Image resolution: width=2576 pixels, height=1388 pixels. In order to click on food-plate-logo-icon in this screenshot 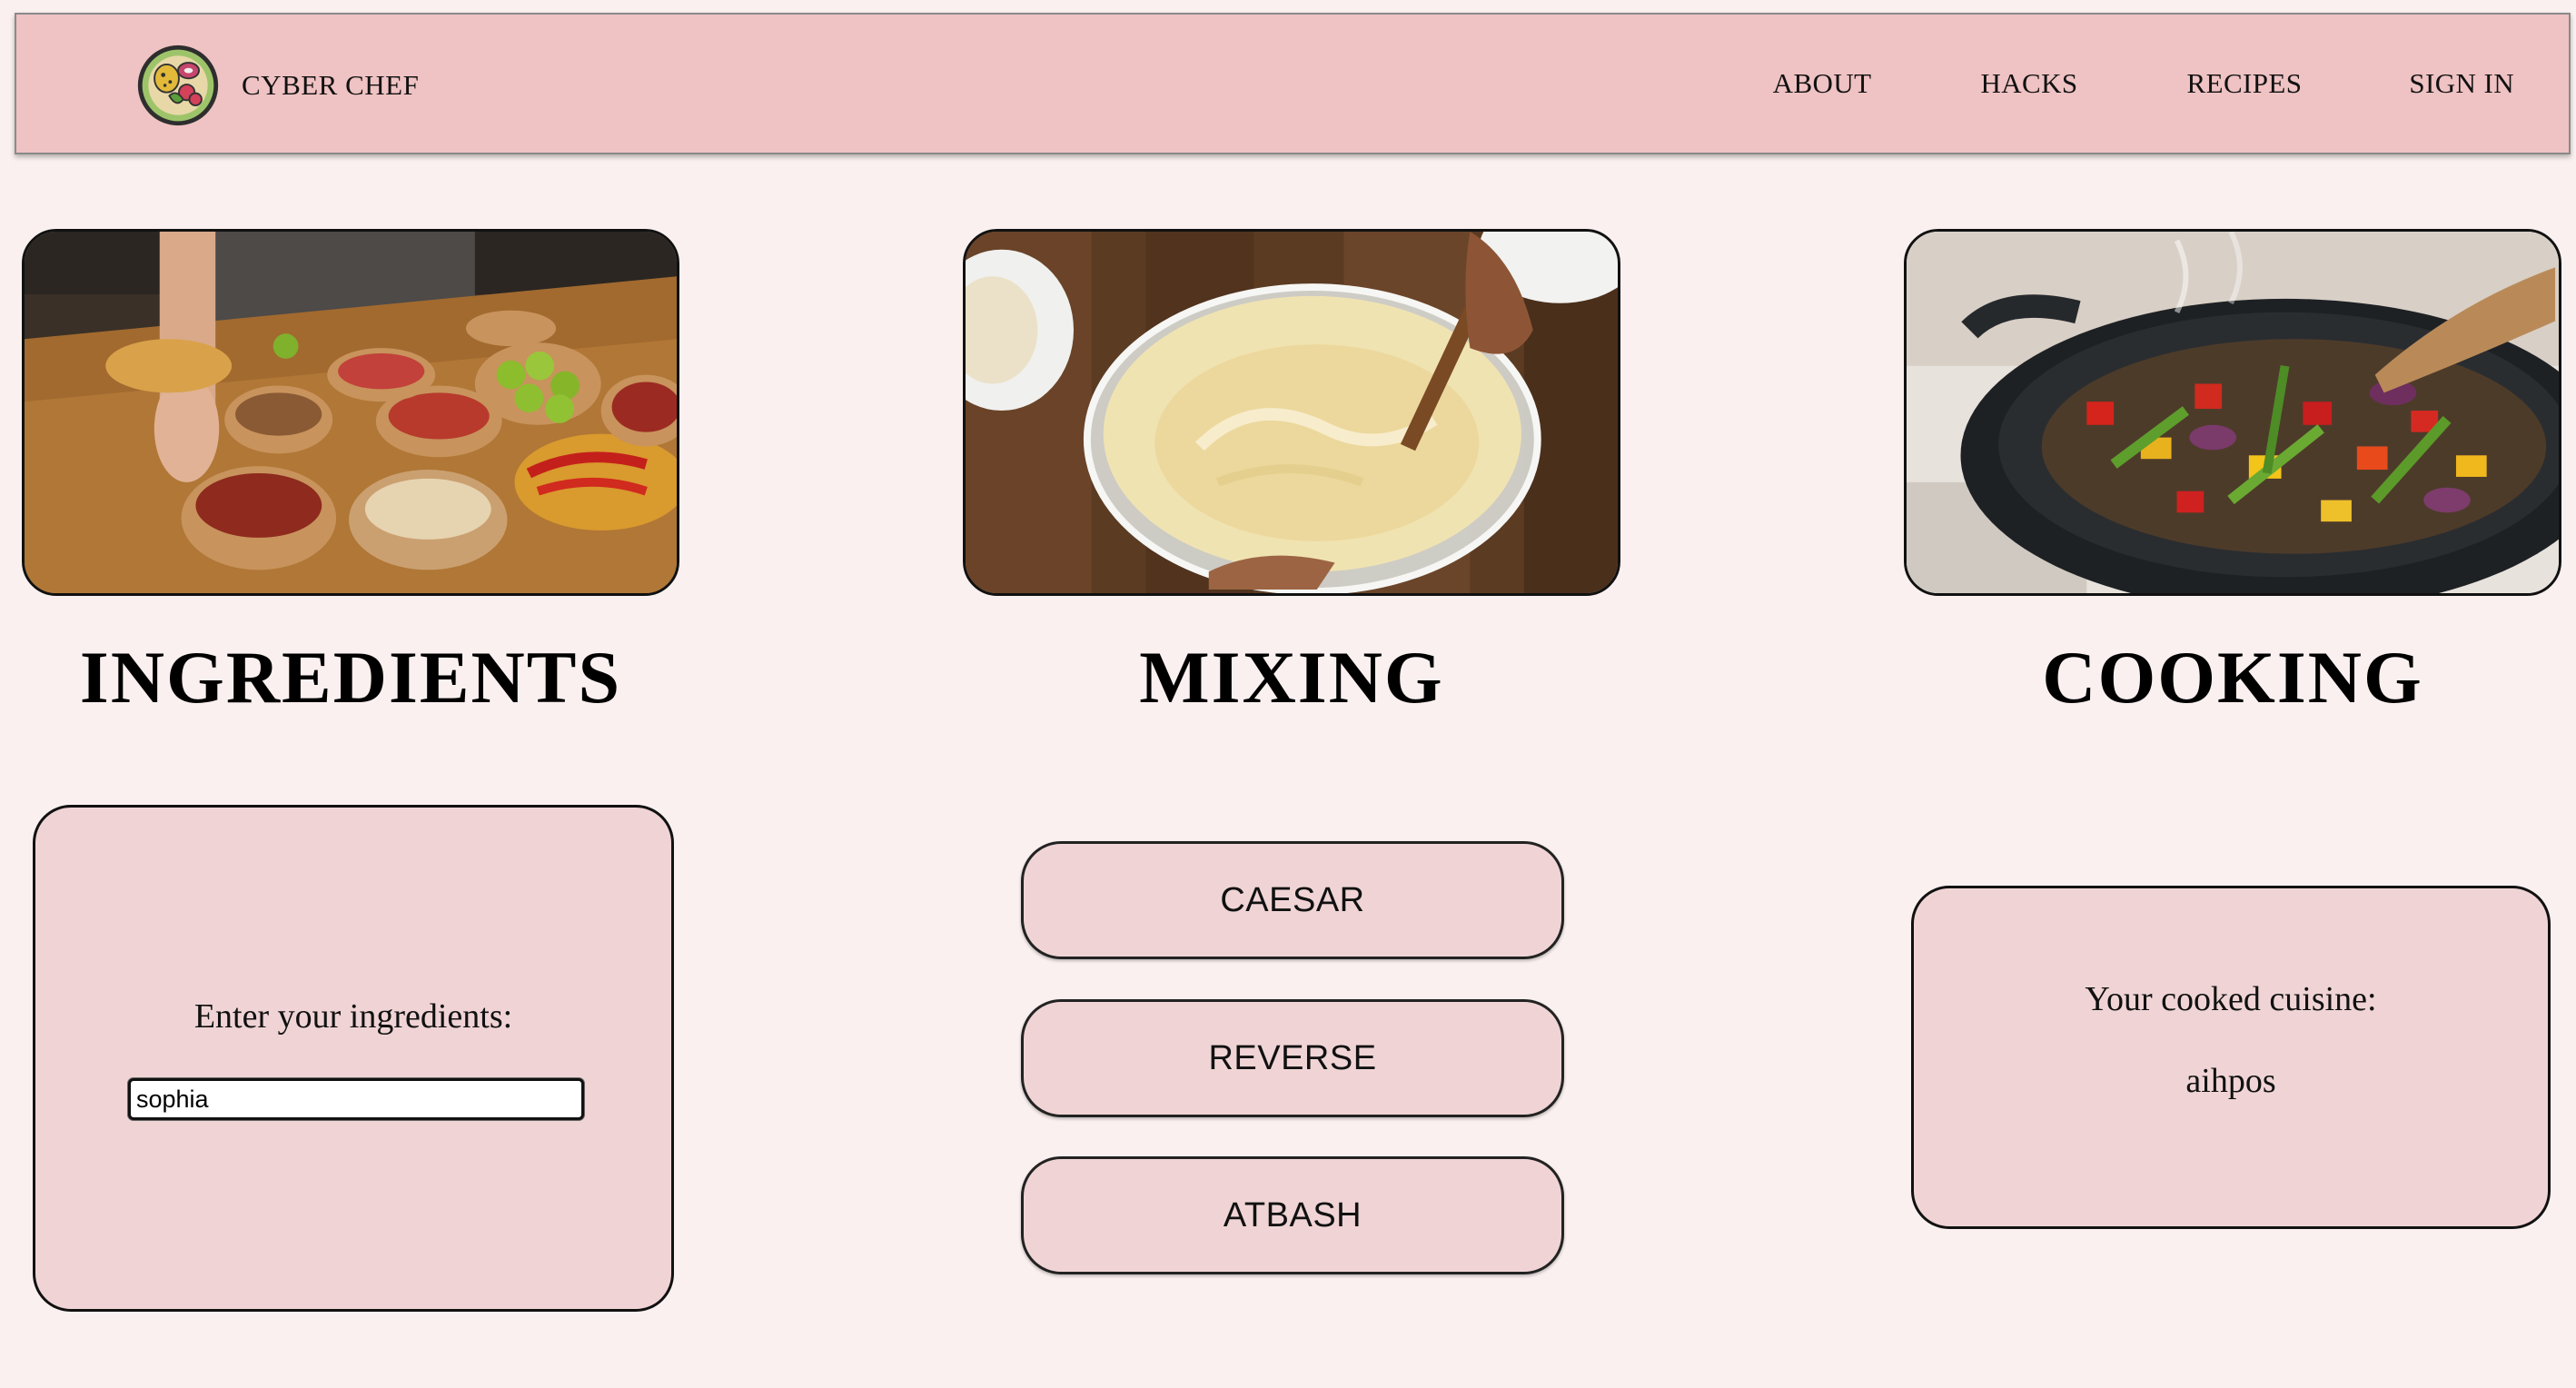, I will do `click(178, 85)`.